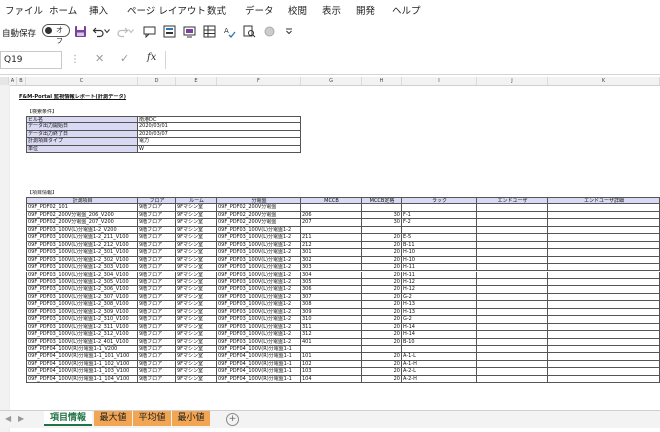 Image resolution: width=660 pixels, height=432 pixels. What do you see at coordinates (82, 127) in the screenshot?
I see `condition-label: データ出力開始日` at bounding box center [82, 127].